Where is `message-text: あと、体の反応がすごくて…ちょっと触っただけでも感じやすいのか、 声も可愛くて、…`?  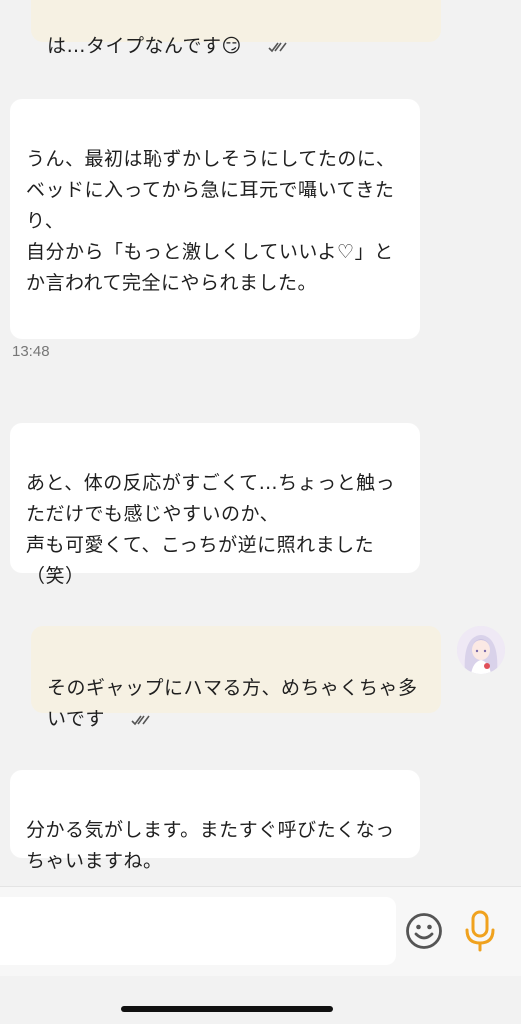
message-text: あと、体の反応がすごくて…ちょっと触っただけでも感じやすいのか、 声も可愛くて、… is located at coordinates (211, 529).